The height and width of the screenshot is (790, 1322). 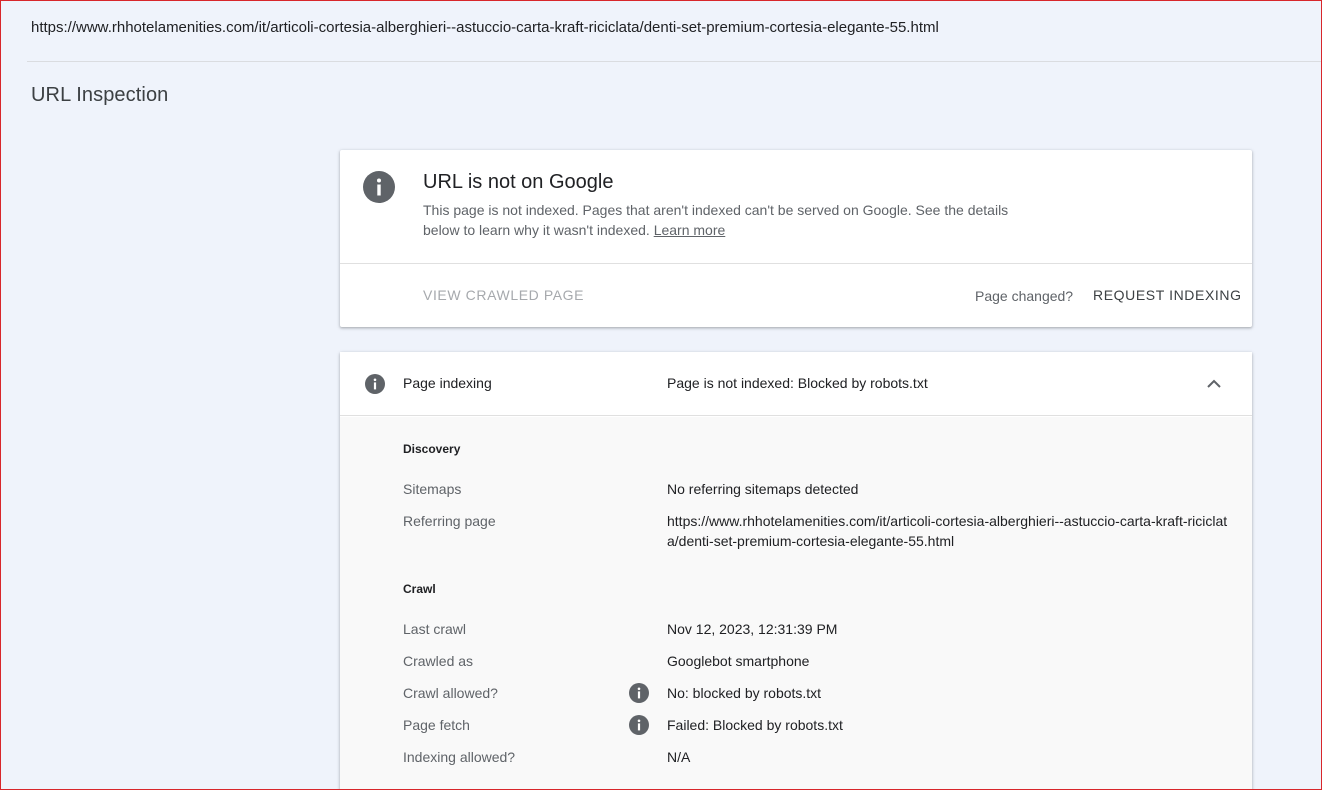 What do you see at coordinates (503, 295) in the screenshot?
I see `view-crawled-page-button: VIEW CRAWLED PAGE` at bounding box center [503, 295].